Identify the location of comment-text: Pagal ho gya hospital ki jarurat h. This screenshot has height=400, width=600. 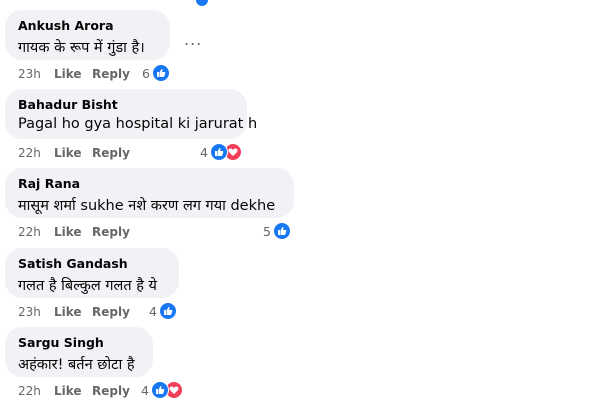
(138, 124).